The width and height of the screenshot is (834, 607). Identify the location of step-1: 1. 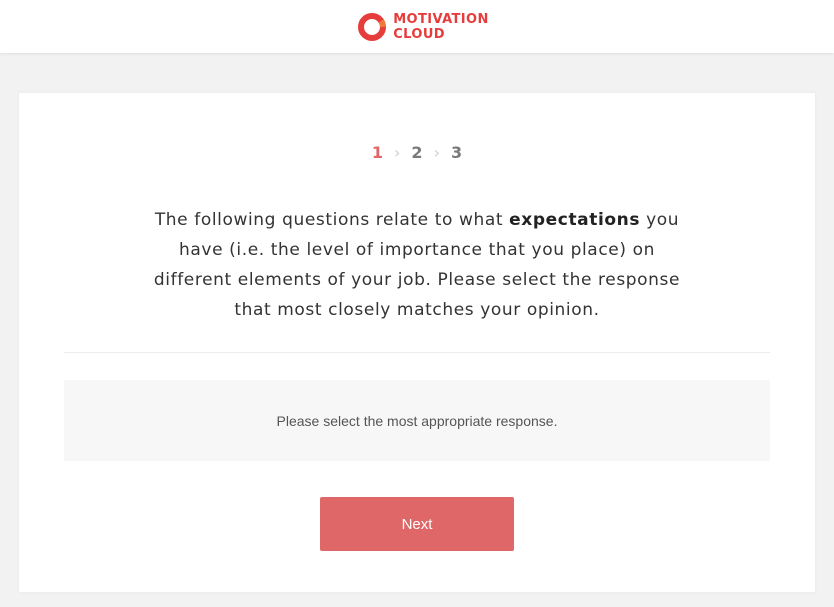
(377, 152).